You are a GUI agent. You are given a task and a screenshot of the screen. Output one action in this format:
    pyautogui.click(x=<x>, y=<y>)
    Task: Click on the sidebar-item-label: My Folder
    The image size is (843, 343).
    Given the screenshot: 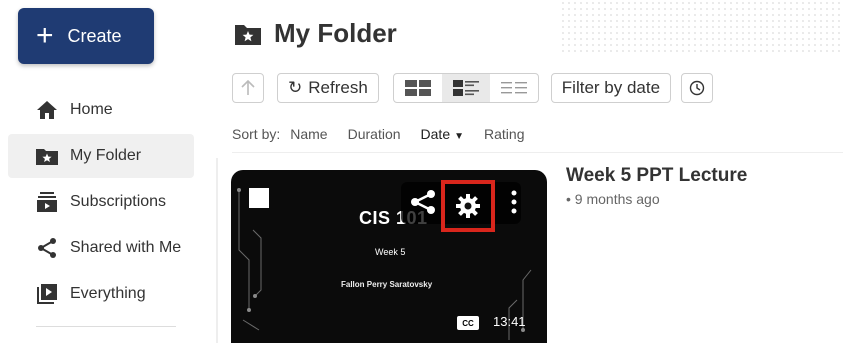 What is the action you would take?
    pyautogui.click(x=106, y=155)
    